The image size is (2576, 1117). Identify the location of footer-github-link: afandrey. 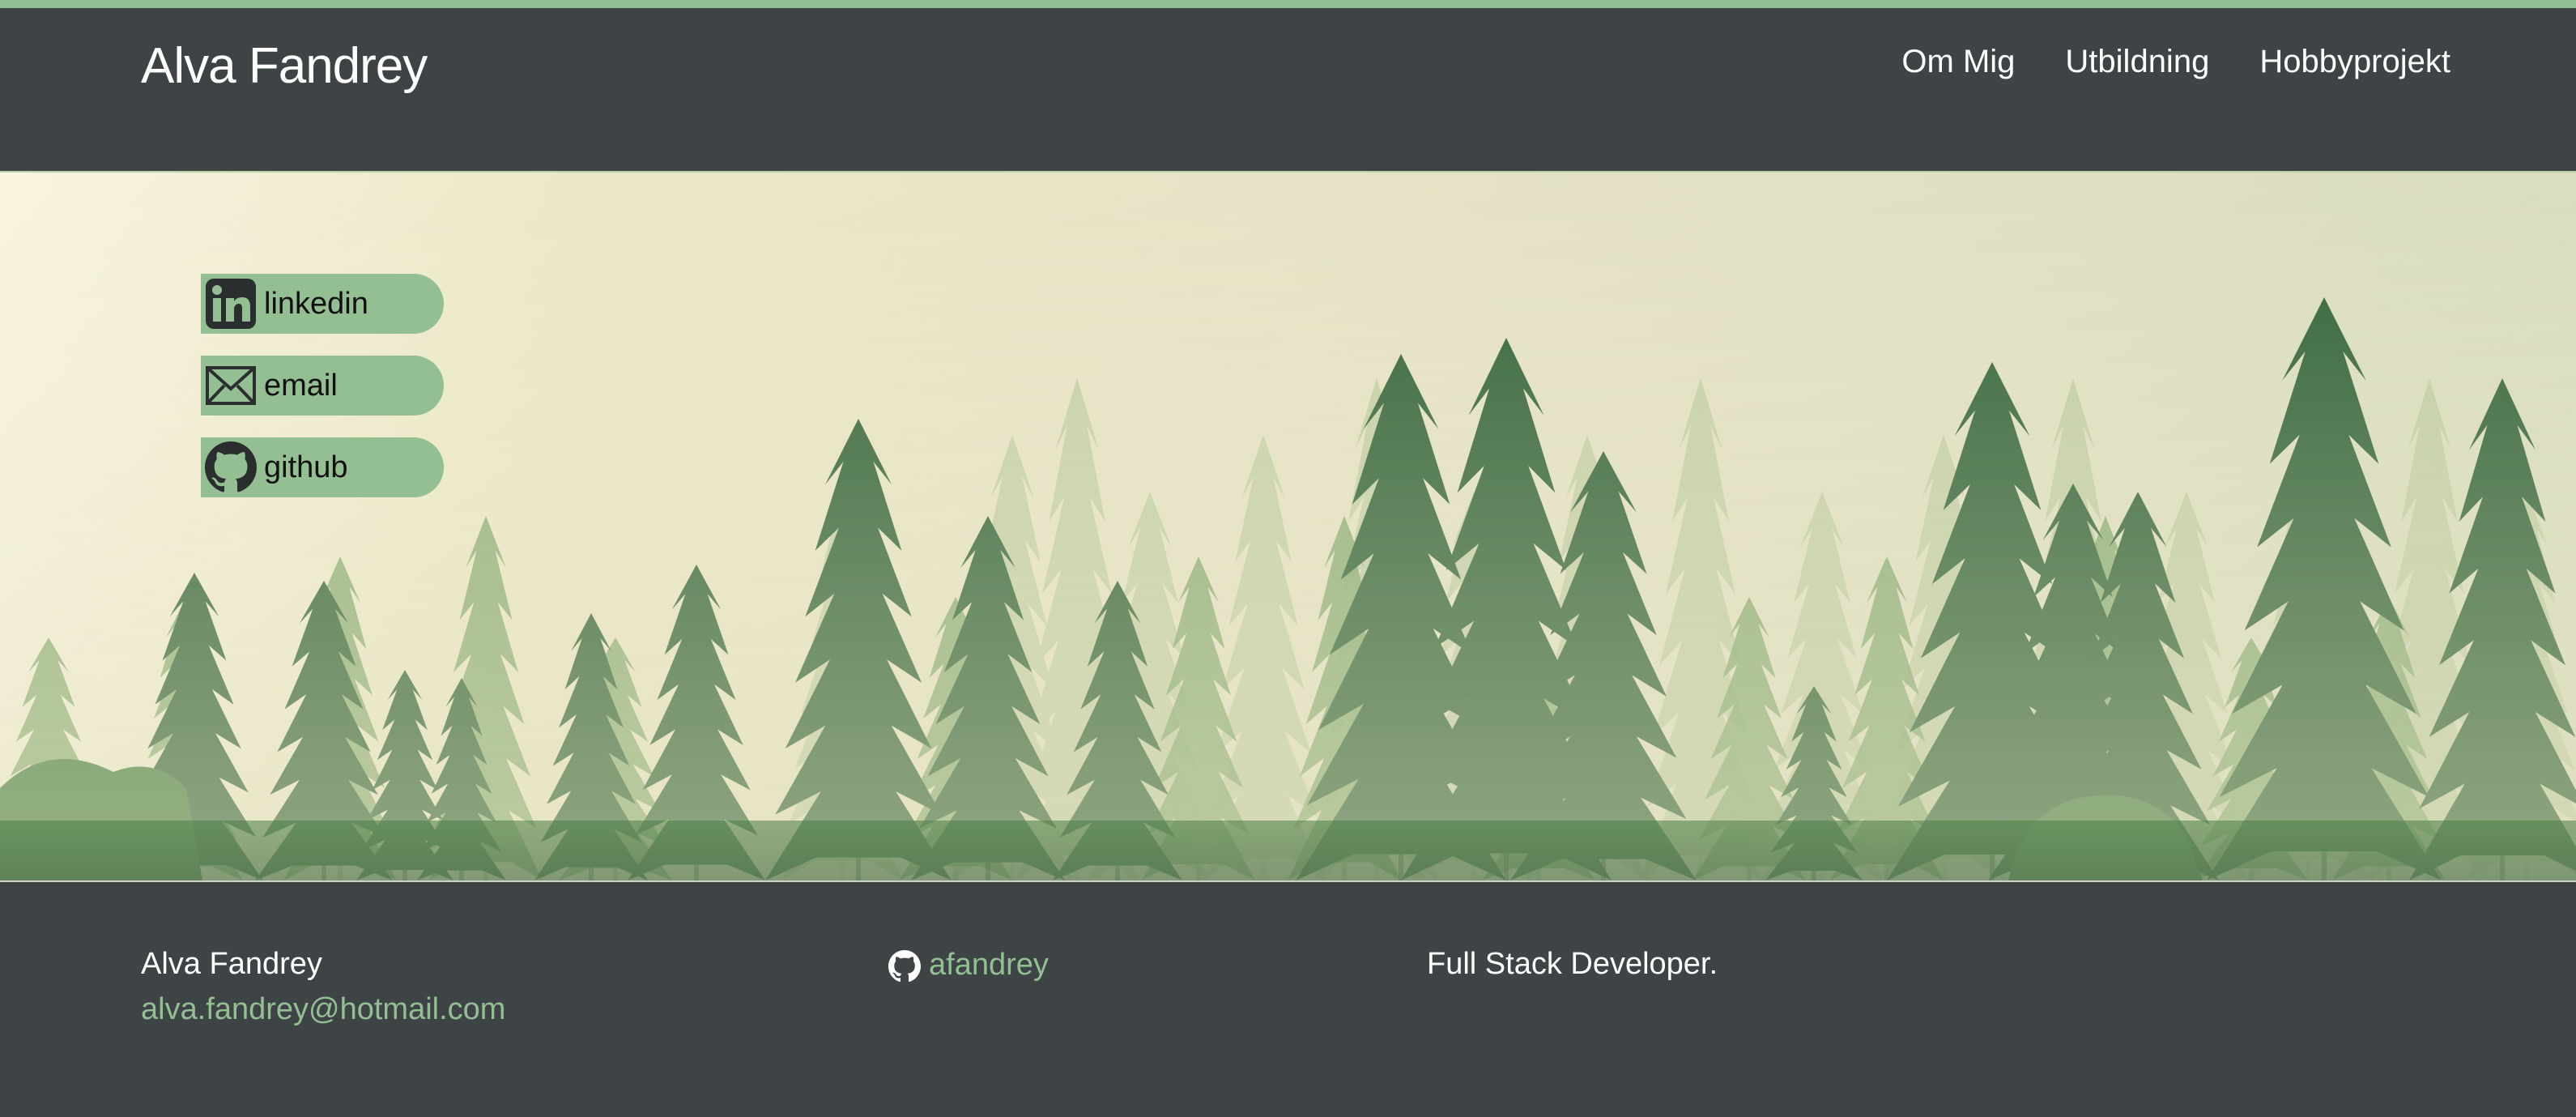
(968, 965).